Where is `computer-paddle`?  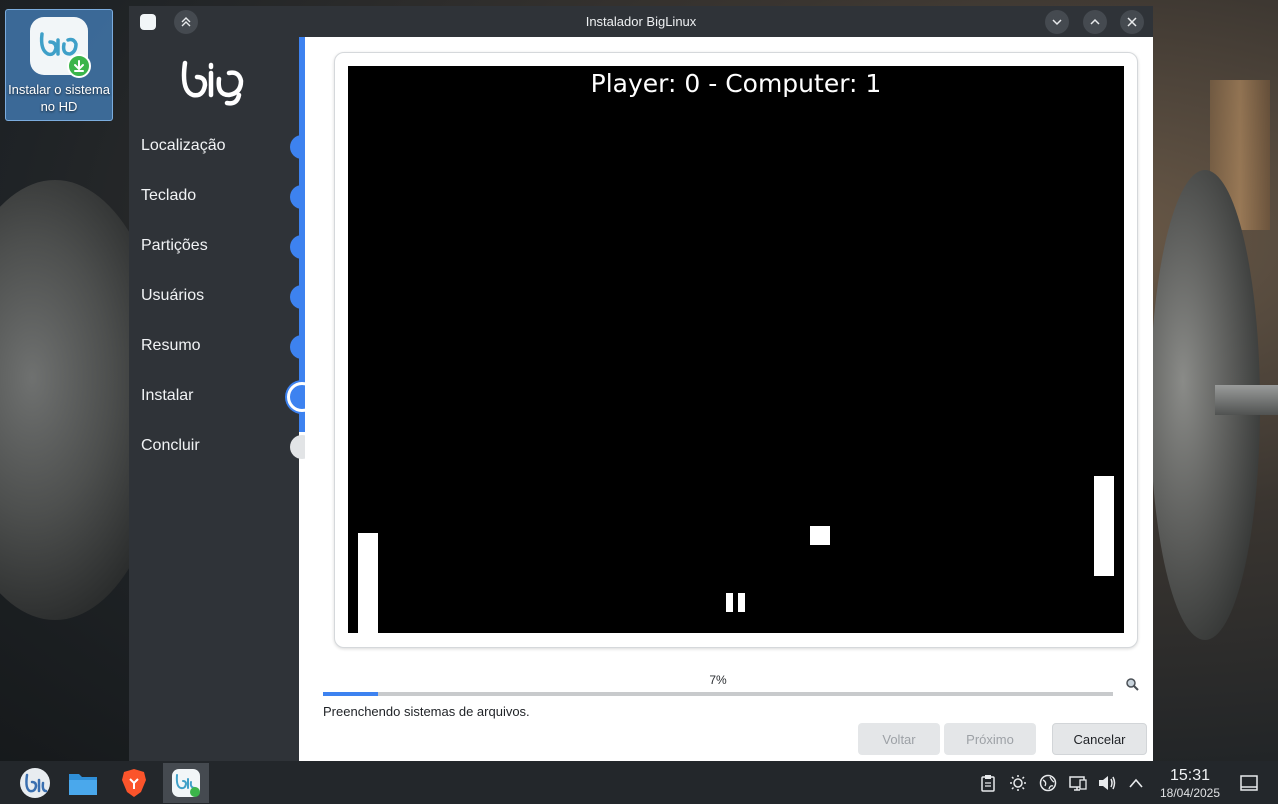 computer-paddle is located at coordinates (1104, 526).